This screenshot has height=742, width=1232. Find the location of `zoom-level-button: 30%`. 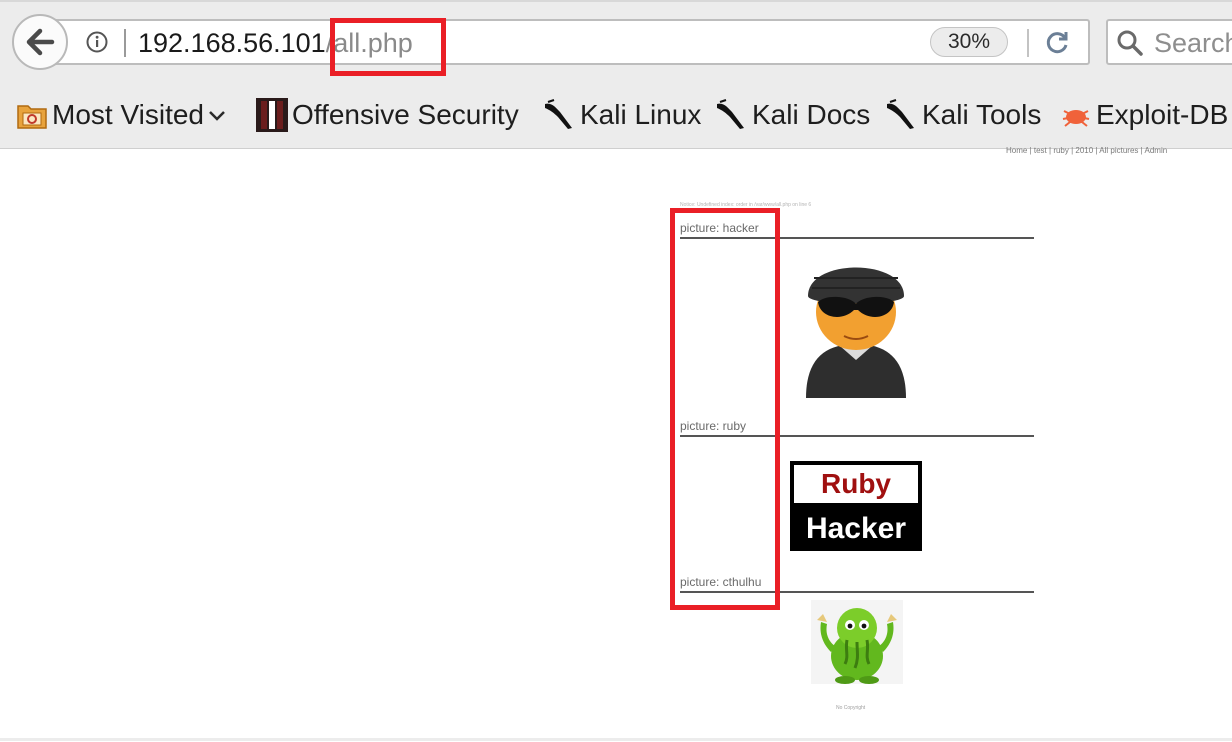

zoom-level-button: 30% is located at coordinates (969, 42).